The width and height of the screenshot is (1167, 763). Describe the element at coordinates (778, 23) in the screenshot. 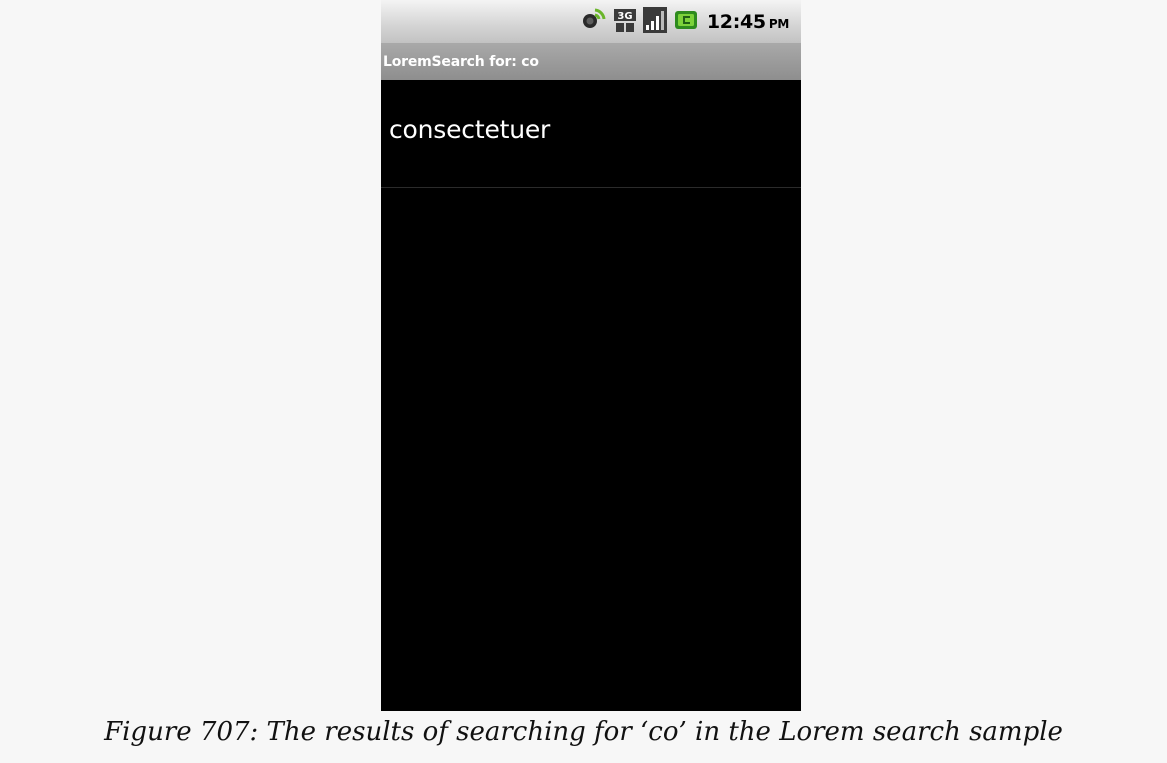

I see `clock-ampm: PM` at that location.